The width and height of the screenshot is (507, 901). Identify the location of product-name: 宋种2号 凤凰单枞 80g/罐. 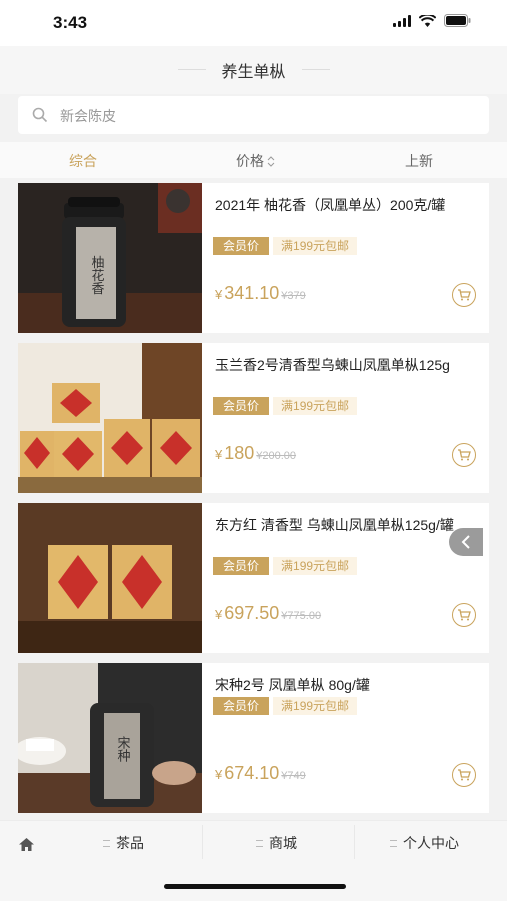
(292, 685).